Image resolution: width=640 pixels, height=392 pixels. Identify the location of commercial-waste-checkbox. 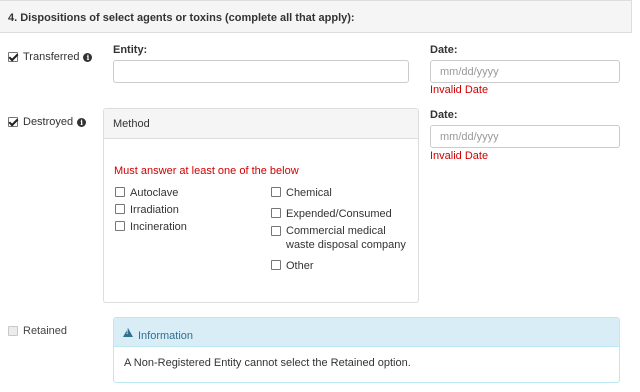
(276, 231).